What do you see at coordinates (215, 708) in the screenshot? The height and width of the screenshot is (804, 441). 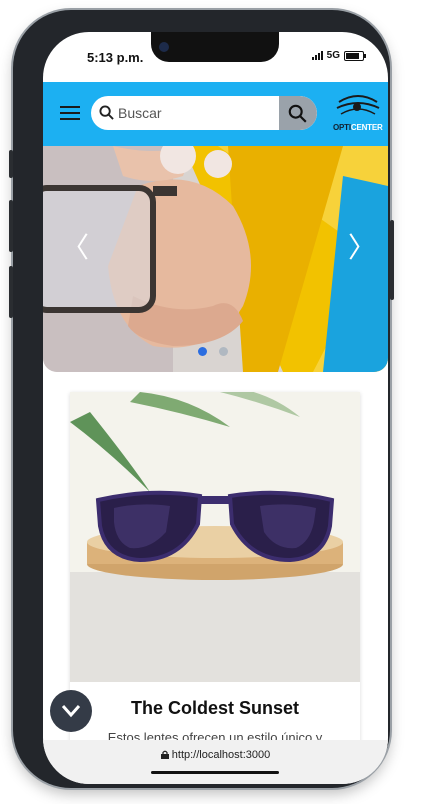 I see `product-title: The Coldest Sunset` at bounding box center [215, 708].